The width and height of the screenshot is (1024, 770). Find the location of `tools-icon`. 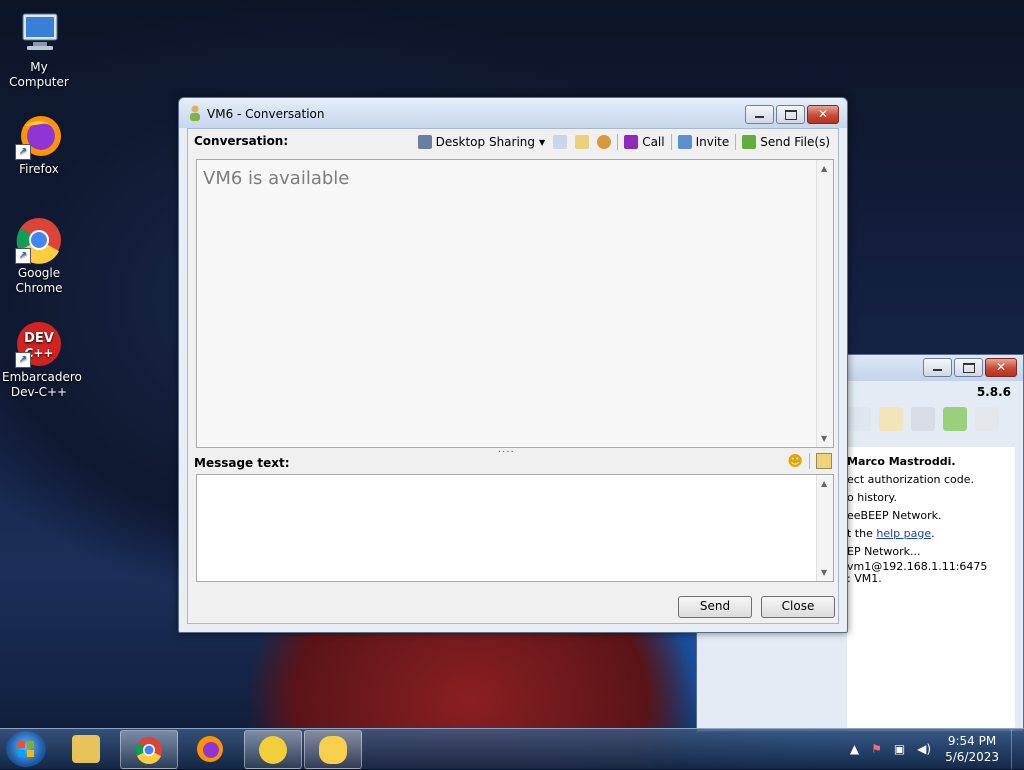

tools-icon is located at coordinates (923, 419).